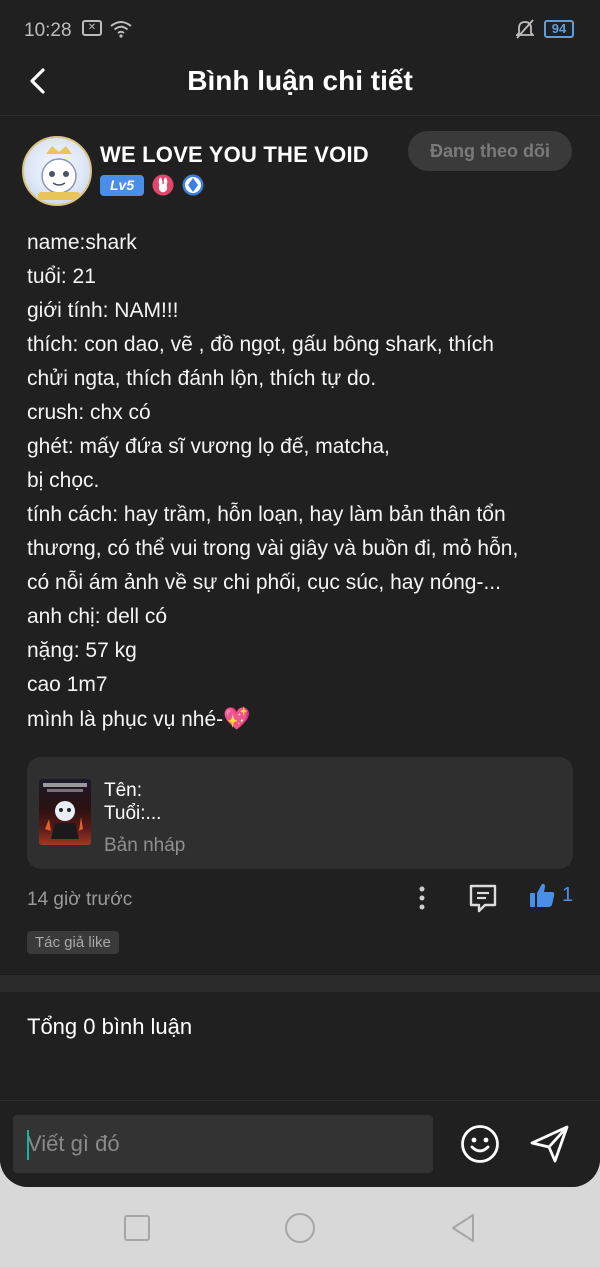 The width and height of the screenshot is (600, 1267). I want to click on send-icon, so click(550, 1144).